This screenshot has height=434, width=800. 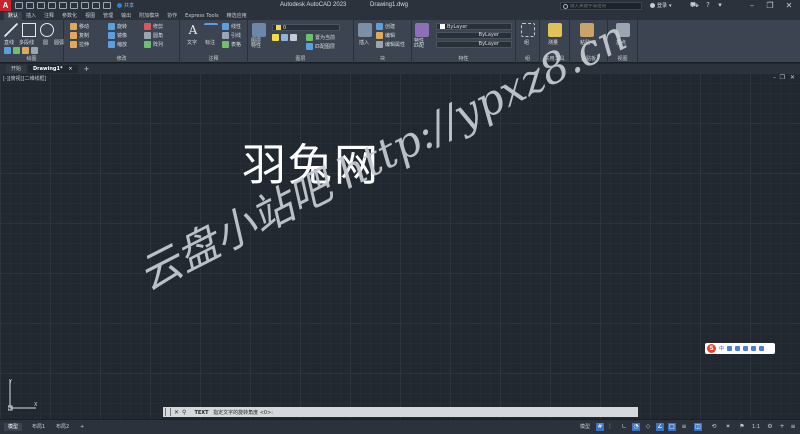 I want to click on grid-icon: #, so click(x=600, y=427).